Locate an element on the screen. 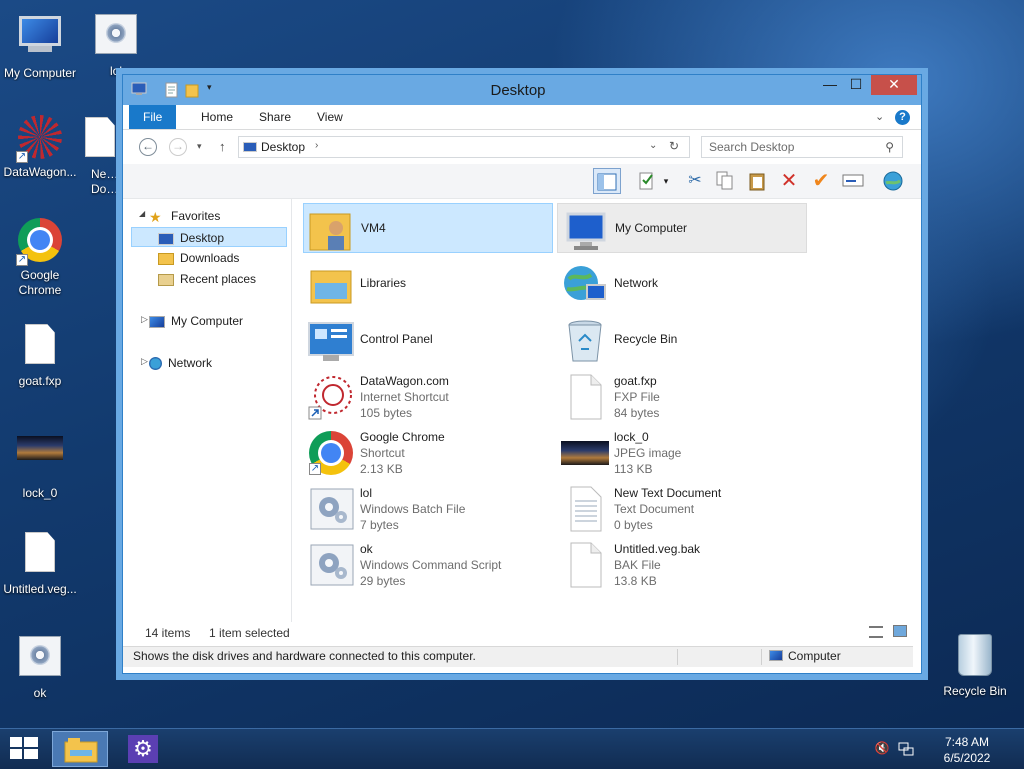 The width and height of the screenshot is (1024, 769). network-status-icon is located at coordinates (906, 749).